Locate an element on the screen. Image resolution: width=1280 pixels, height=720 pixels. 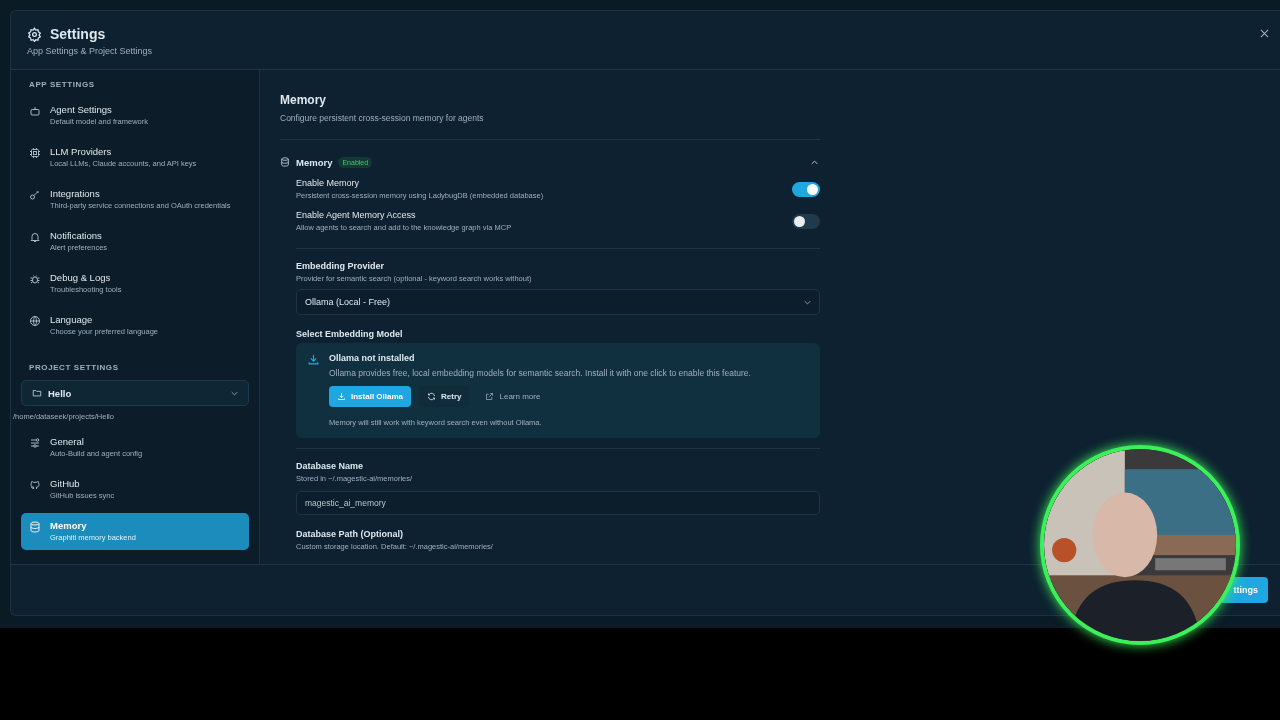
field-label: Database Name is located at coordinates (330, 466).